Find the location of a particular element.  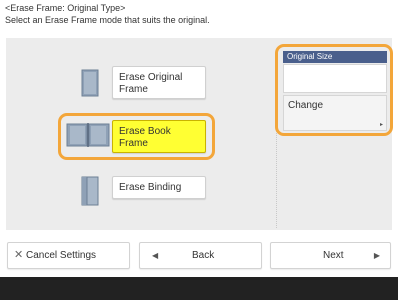

open-book-icon is located at coordinates (88, 137).